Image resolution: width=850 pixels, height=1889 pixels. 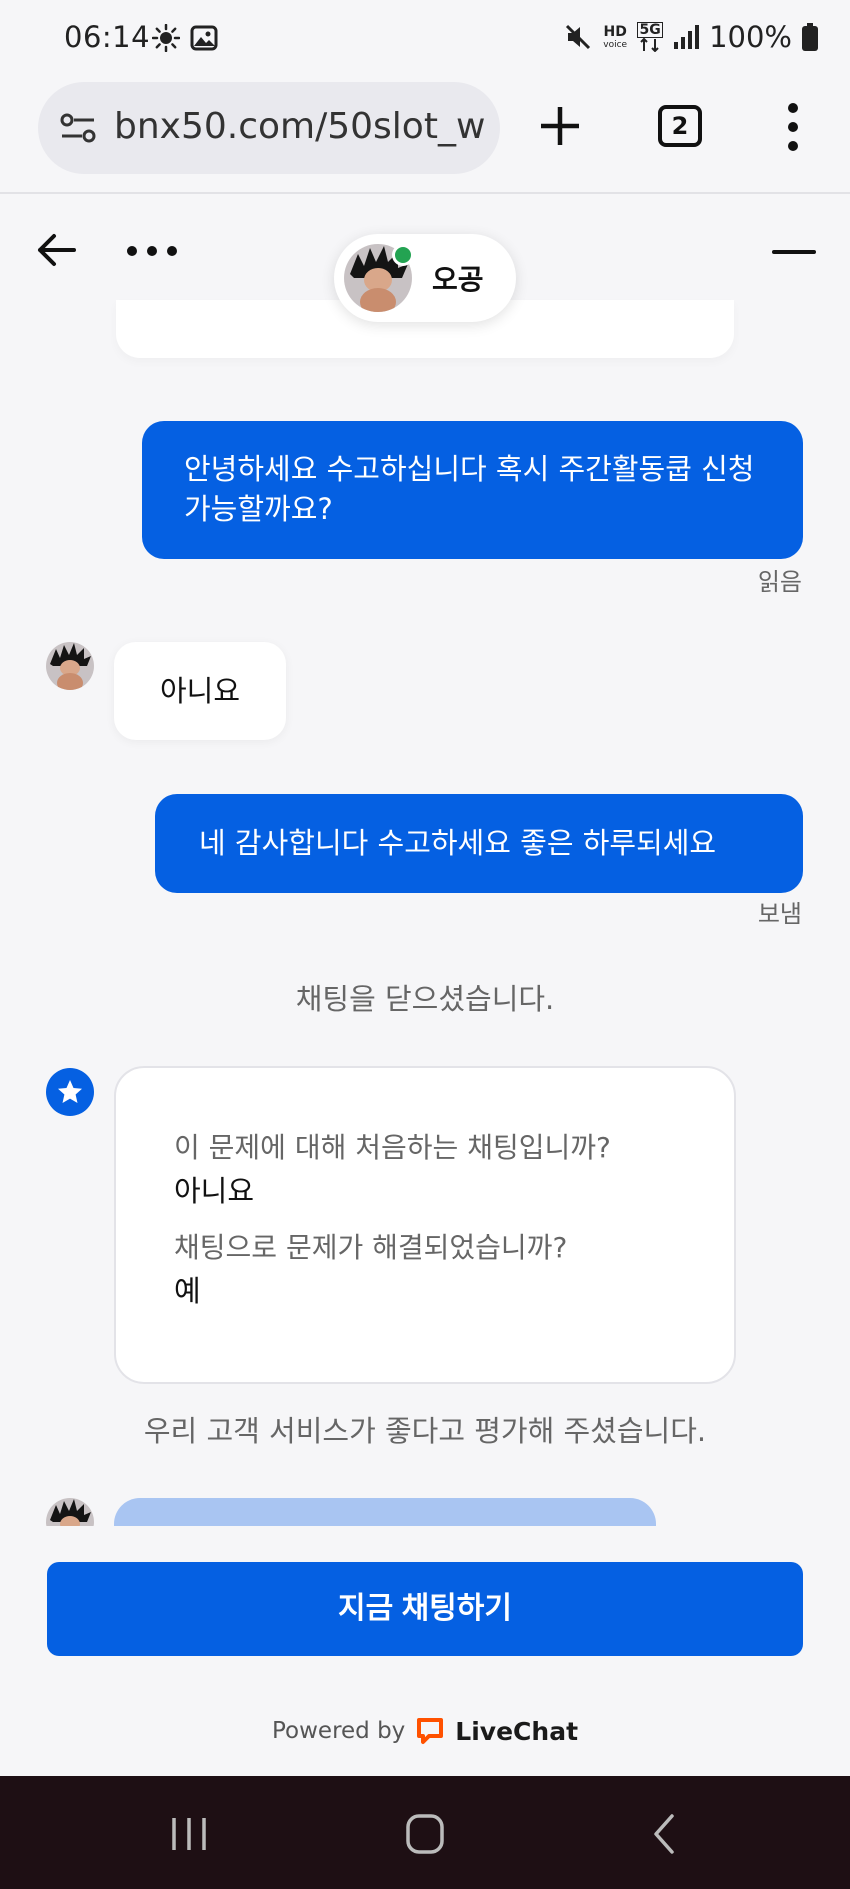 What do you see at coordinates (385, 1513) in the screenshot?
I see `partial-message-bubble` at bounding box center [385, 1513].